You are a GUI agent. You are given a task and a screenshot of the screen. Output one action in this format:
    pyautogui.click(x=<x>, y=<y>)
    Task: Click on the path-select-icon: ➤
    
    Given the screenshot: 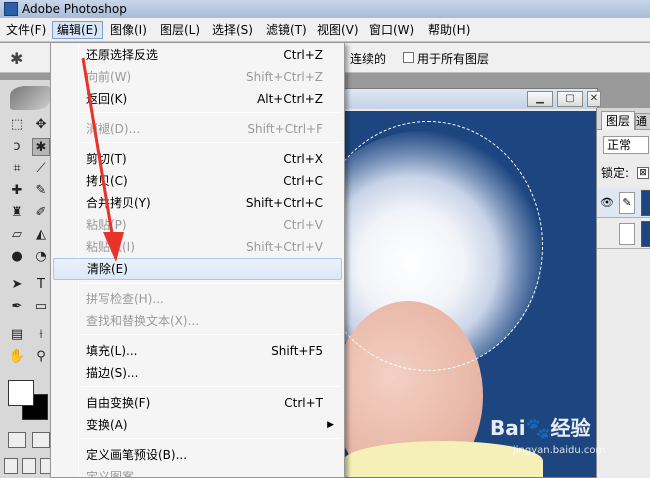 What is the action you would take?
    pyautogui.click(x=17, y=285)
    